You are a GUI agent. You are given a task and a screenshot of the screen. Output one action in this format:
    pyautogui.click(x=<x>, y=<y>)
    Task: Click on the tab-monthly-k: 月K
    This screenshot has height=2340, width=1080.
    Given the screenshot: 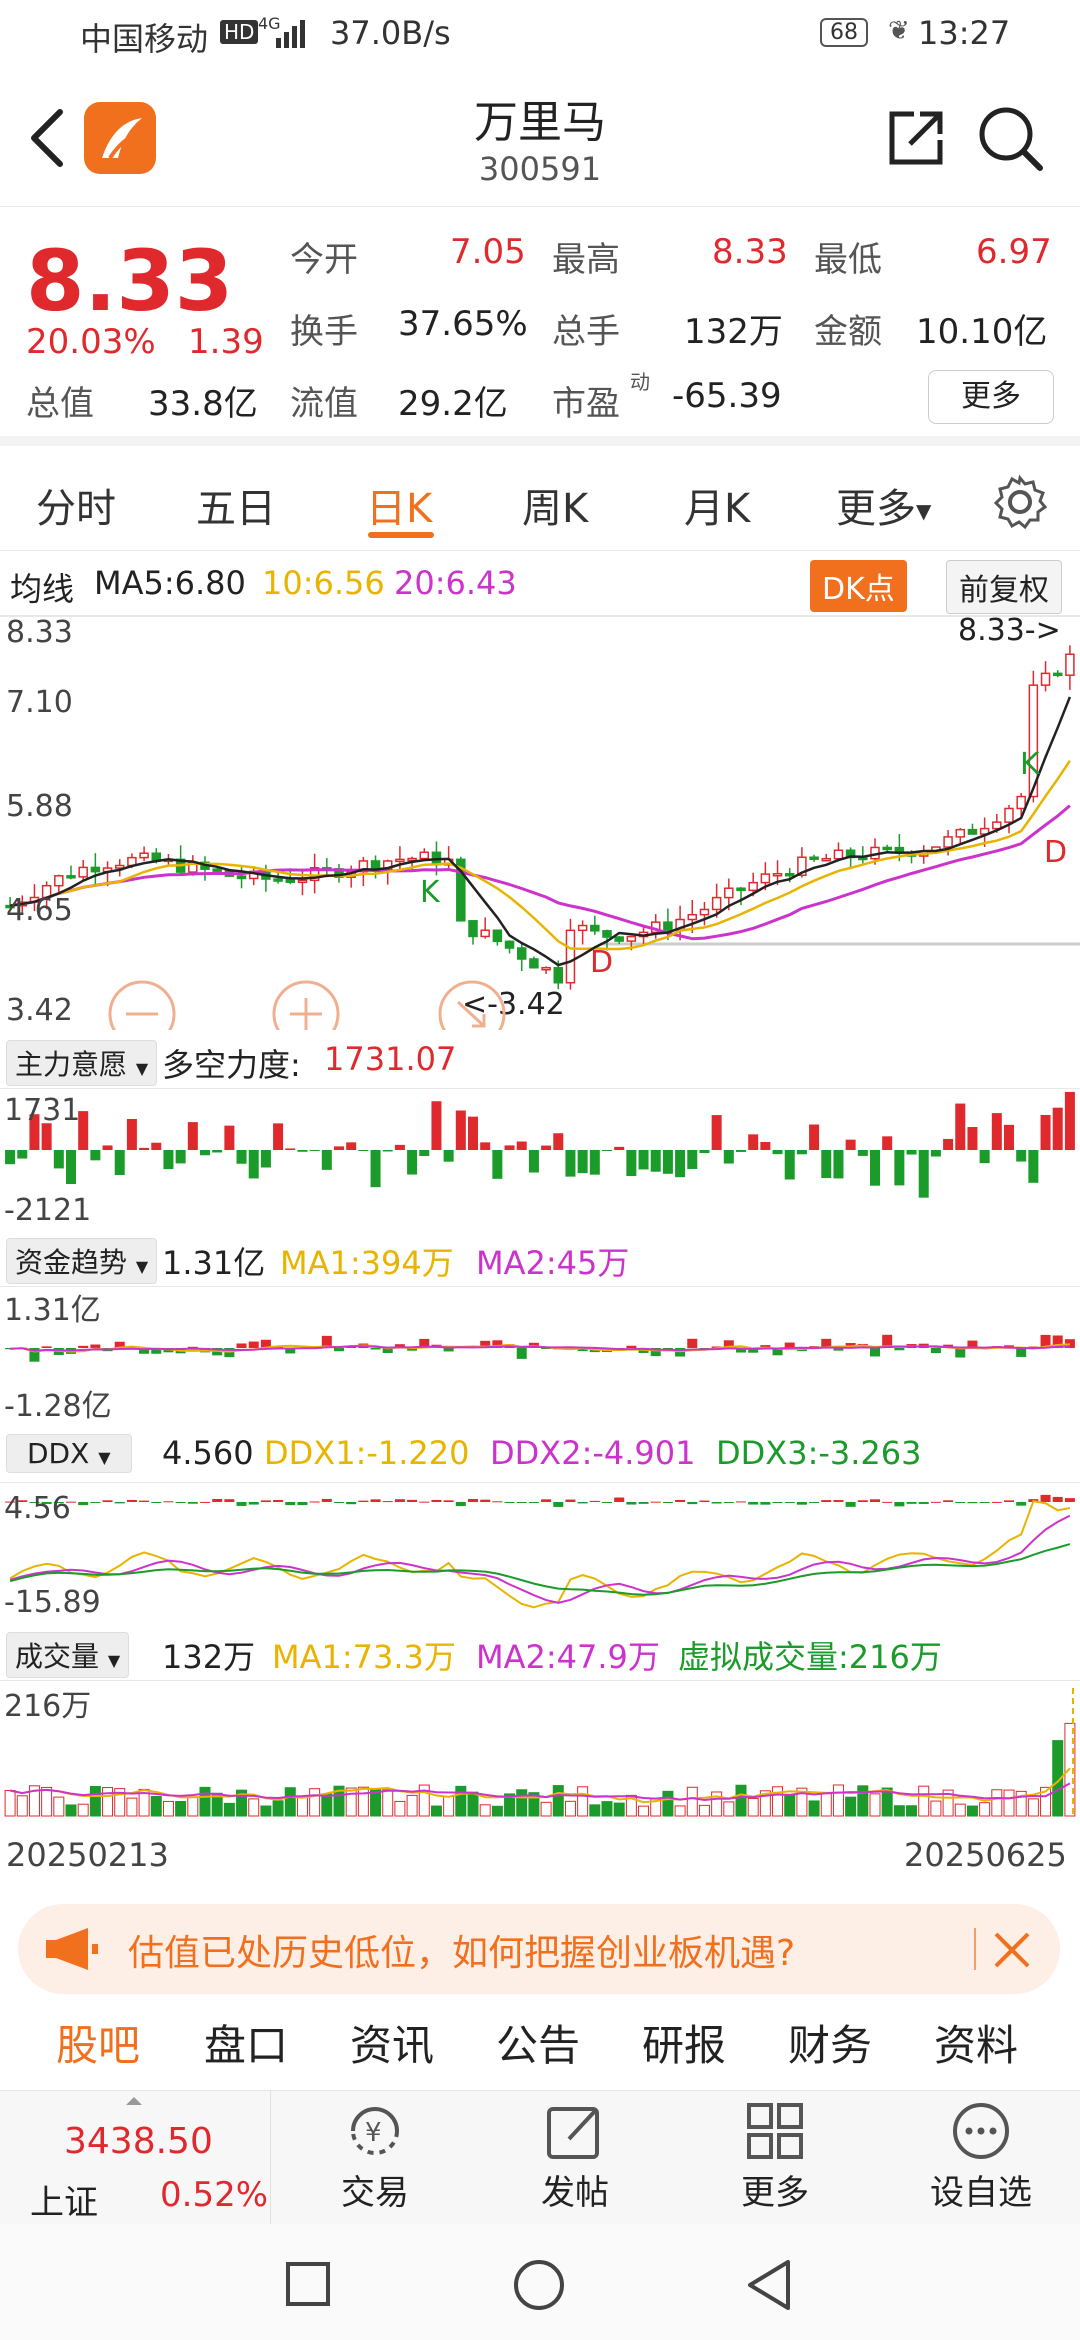 What is the action you would take?
    pyautogui.click(x=717, y=505)
    